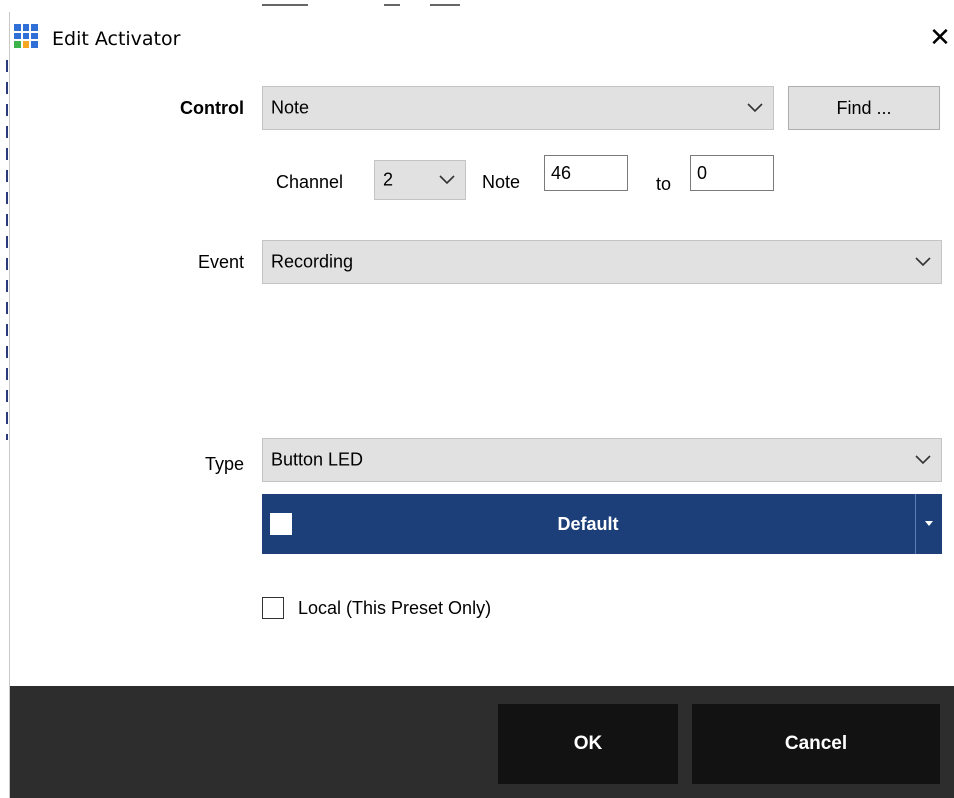  What do you see at coordinates (482, 742) in the screenshot?
I see `dialog-footer: OK Cancel` at bounding box center [482, 742].